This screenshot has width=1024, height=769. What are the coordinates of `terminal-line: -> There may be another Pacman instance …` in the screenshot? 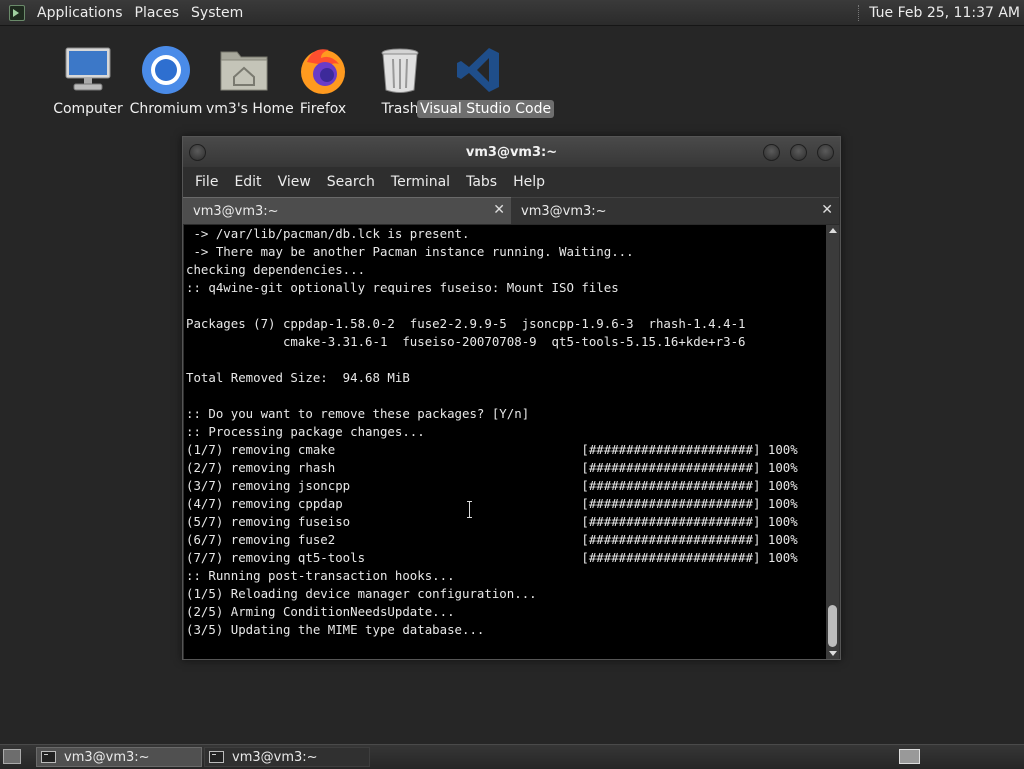 It's located at (410, 251).